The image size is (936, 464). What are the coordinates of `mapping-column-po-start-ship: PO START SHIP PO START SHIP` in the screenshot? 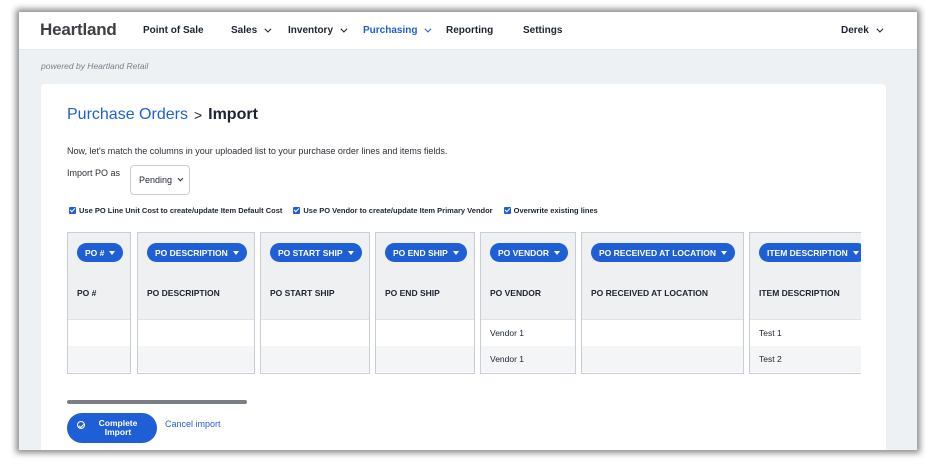 It's located at (315, 303).